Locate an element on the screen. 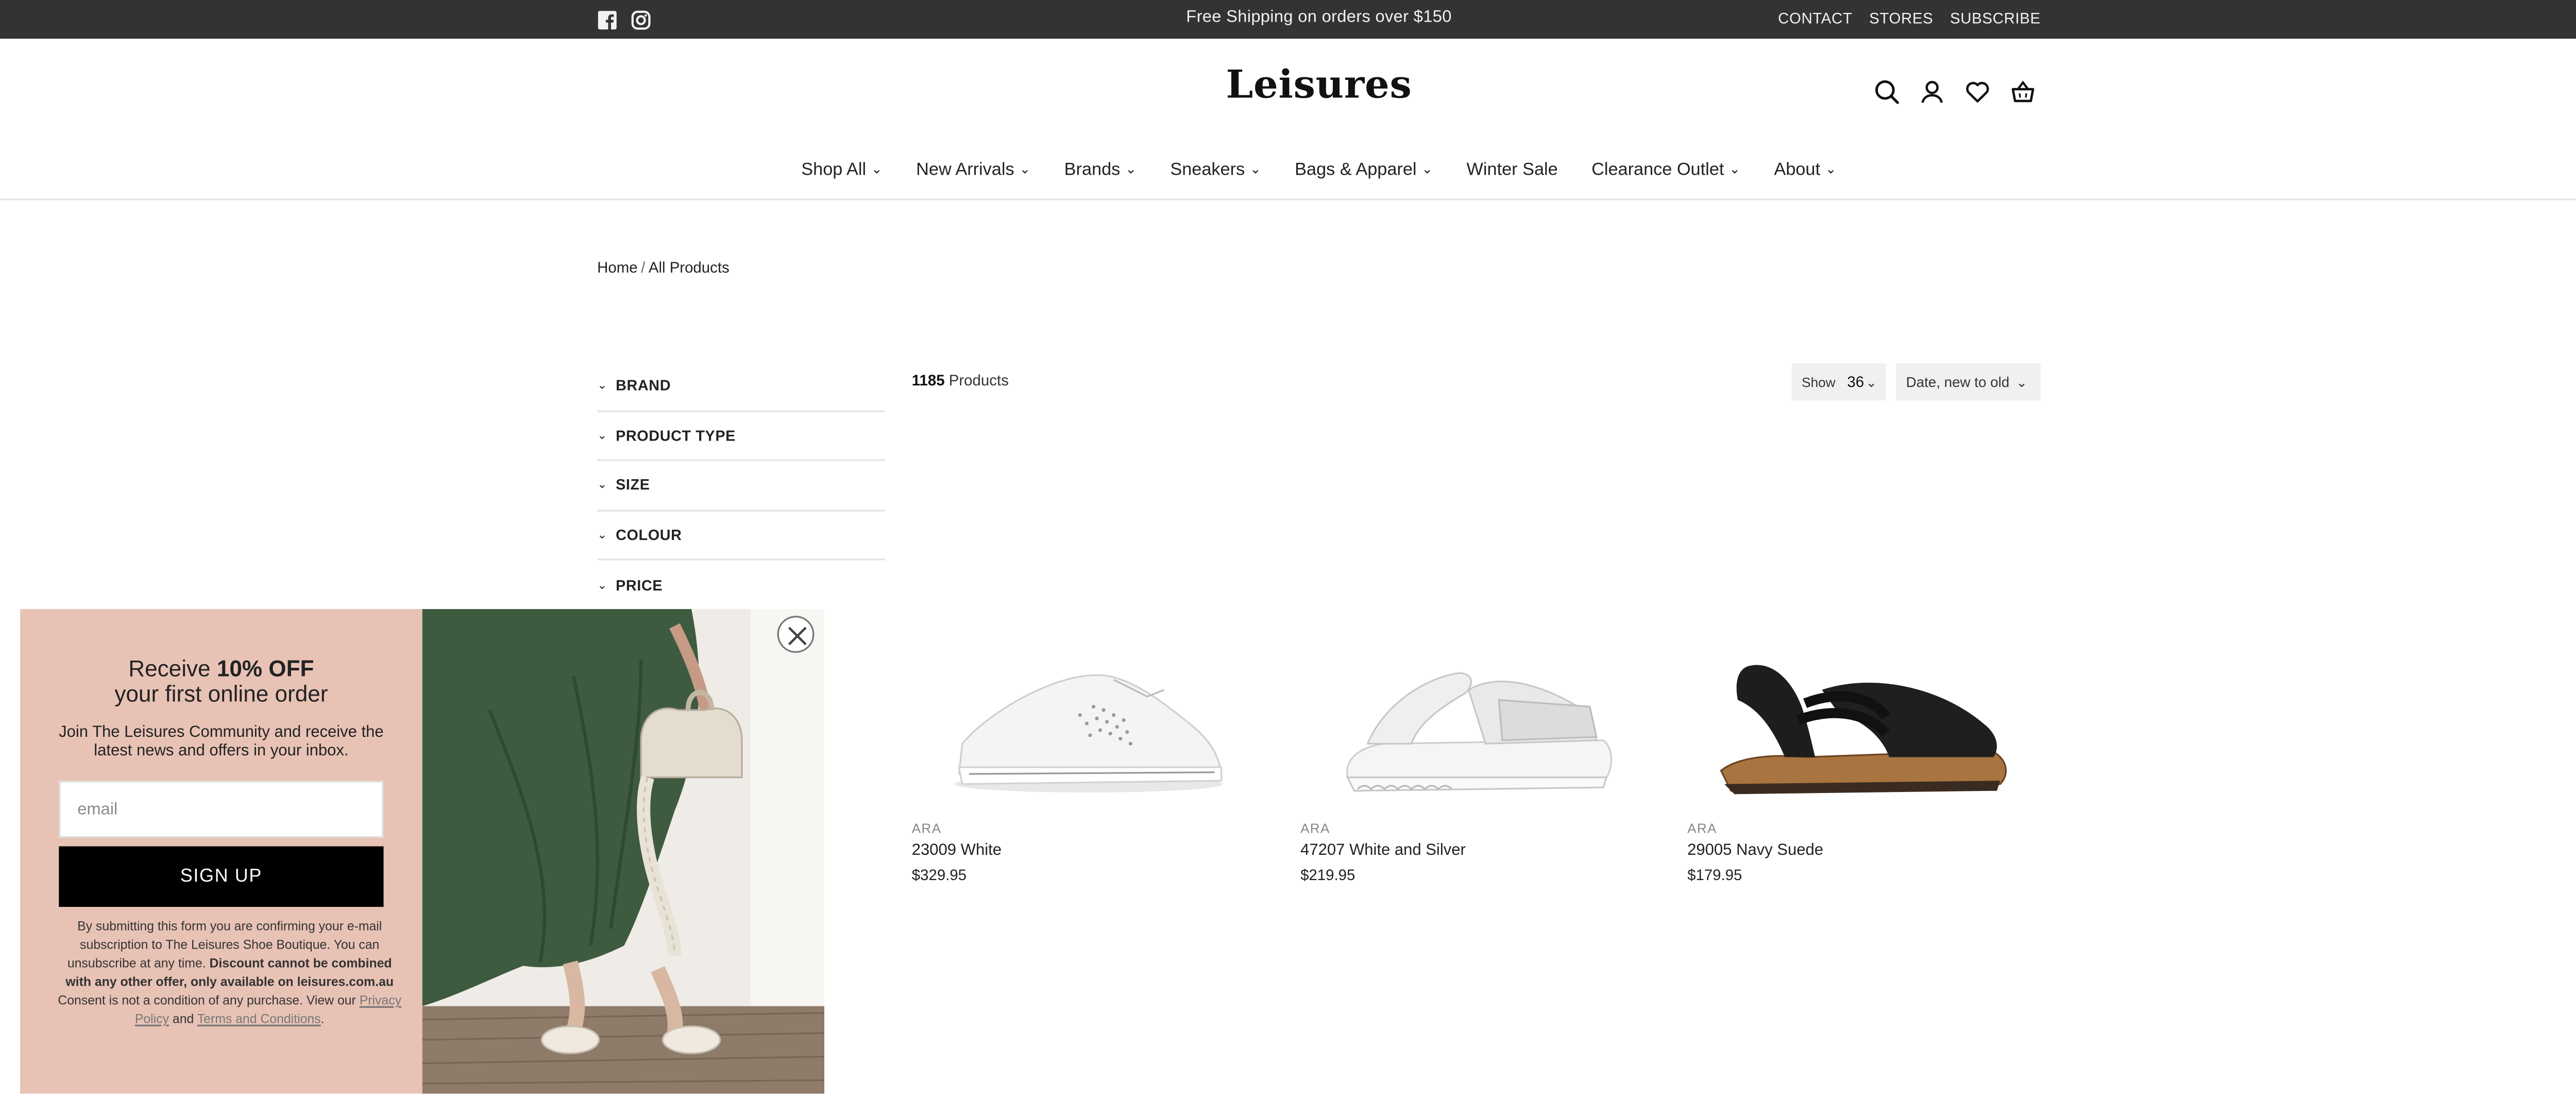 The image size is (2576, 1113). nav-clearance-outlet: Clearance Outlet ⌄ is located at coordinates (1665, 170).